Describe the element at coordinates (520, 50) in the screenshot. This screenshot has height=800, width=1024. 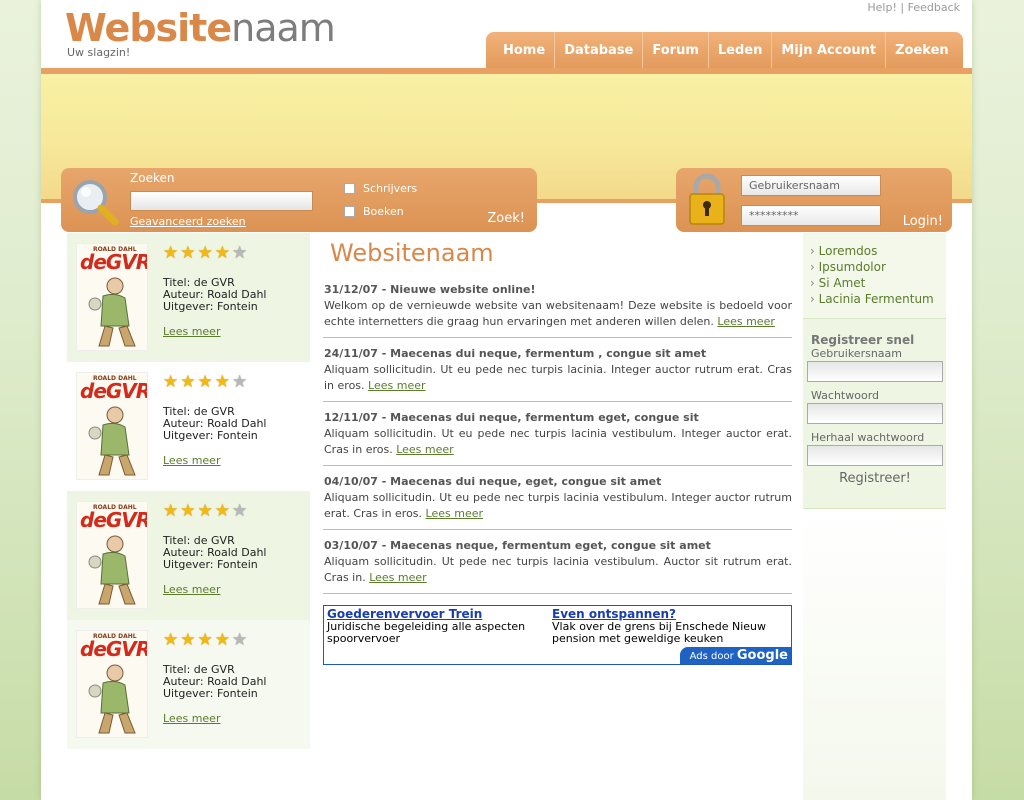
I see `nav-item-home: Home` at that location.